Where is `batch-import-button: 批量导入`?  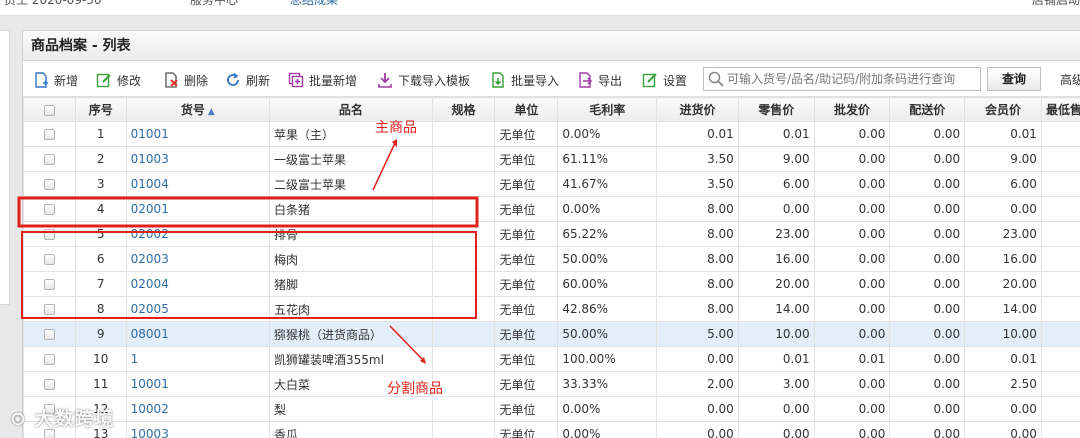
batch-import-button: 批量导入 is located at coordinates (524, 80).